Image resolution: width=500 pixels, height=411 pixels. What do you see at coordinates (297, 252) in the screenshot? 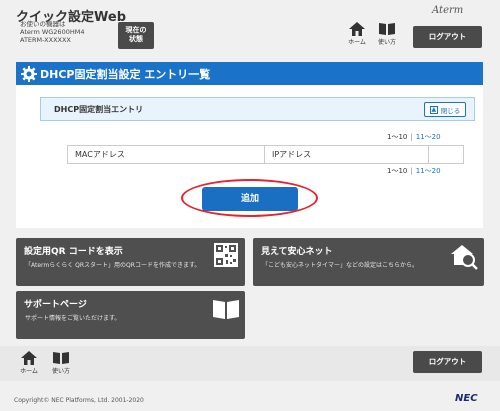
I see `mieru-anshin-card-title: 見えて安心ネット` at bounding box center [297, 252].